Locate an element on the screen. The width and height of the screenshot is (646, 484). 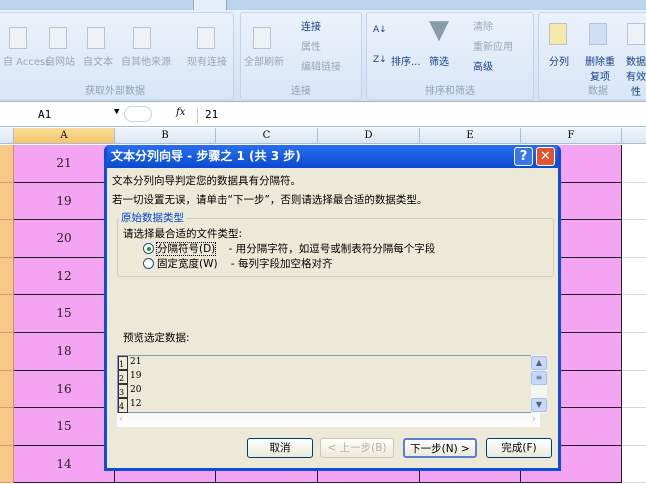
preview-vertical-scrollbar: ▲ ≡ ▼ is located at coordinates (539, 384).